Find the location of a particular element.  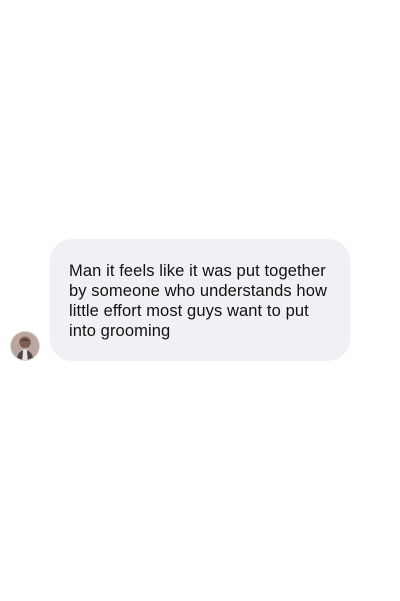

avatar is located at coordinates (25, 346).